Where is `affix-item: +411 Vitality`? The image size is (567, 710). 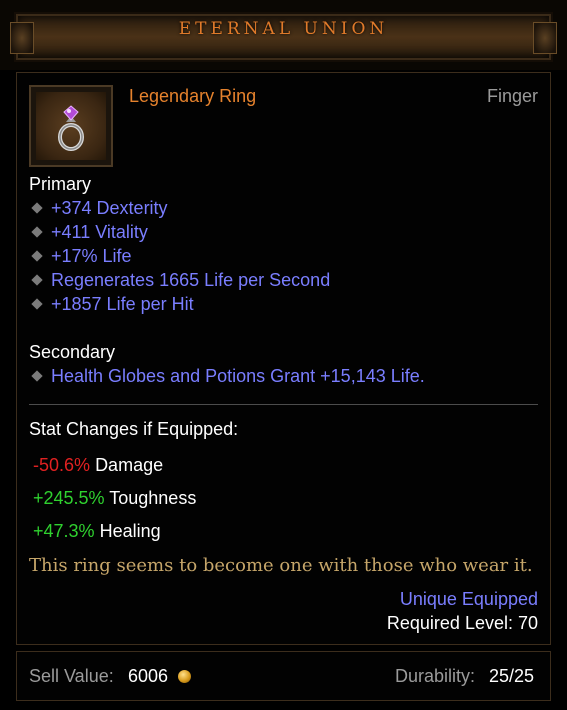
affix-item: +411 Vitality is located at coordinates (88, 233).